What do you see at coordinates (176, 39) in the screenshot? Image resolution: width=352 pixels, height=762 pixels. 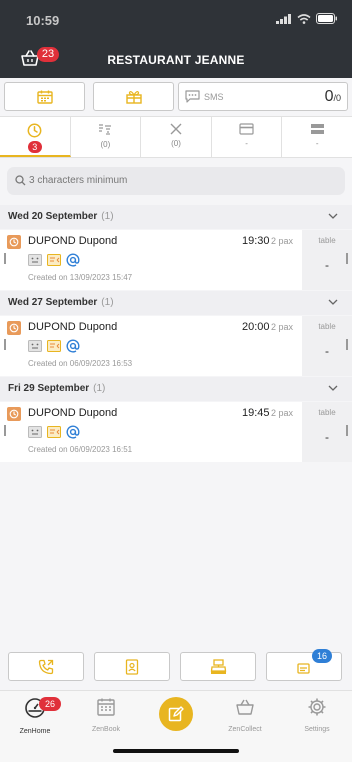 I see `app-header: 10:59 23 RESTAURANT JEANNE` at bounding box center [176, 39].